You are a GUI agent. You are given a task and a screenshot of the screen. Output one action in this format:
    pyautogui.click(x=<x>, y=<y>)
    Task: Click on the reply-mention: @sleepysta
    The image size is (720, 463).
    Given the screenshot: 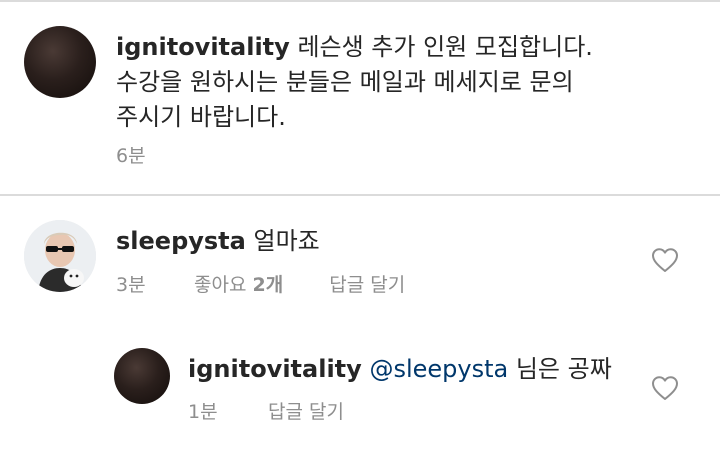 What is the action you would take?
    pyautogui.click(x=438, y=369)
    